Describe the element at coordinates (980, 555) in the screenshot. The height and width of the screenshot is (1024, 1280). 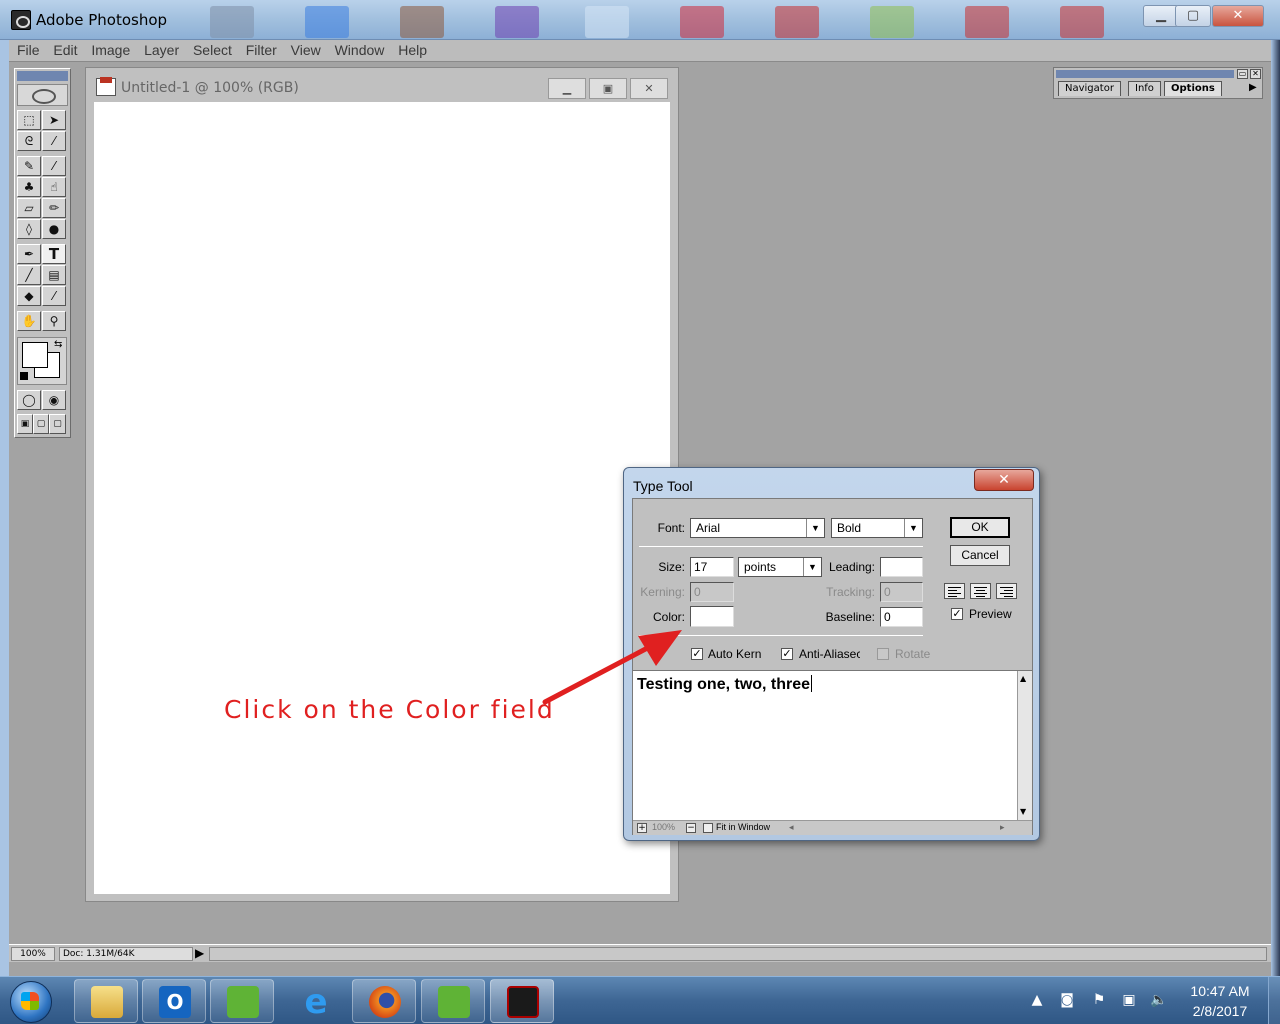
I see `cancel-button: Cancel` at that location.